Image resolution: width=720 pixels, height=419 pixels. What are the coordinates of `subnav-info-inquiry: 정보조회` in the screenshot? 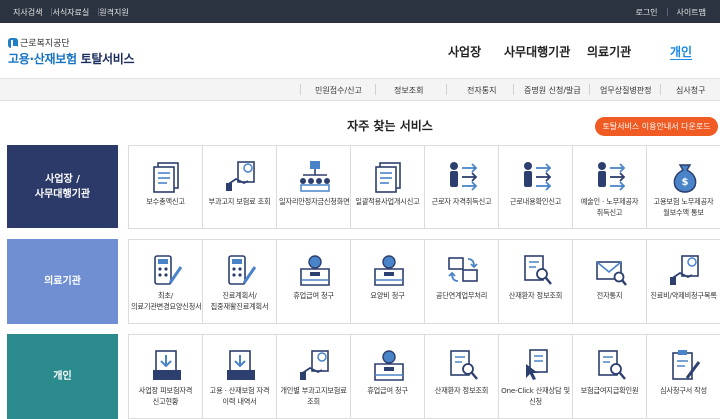 It's located at (408, 90).